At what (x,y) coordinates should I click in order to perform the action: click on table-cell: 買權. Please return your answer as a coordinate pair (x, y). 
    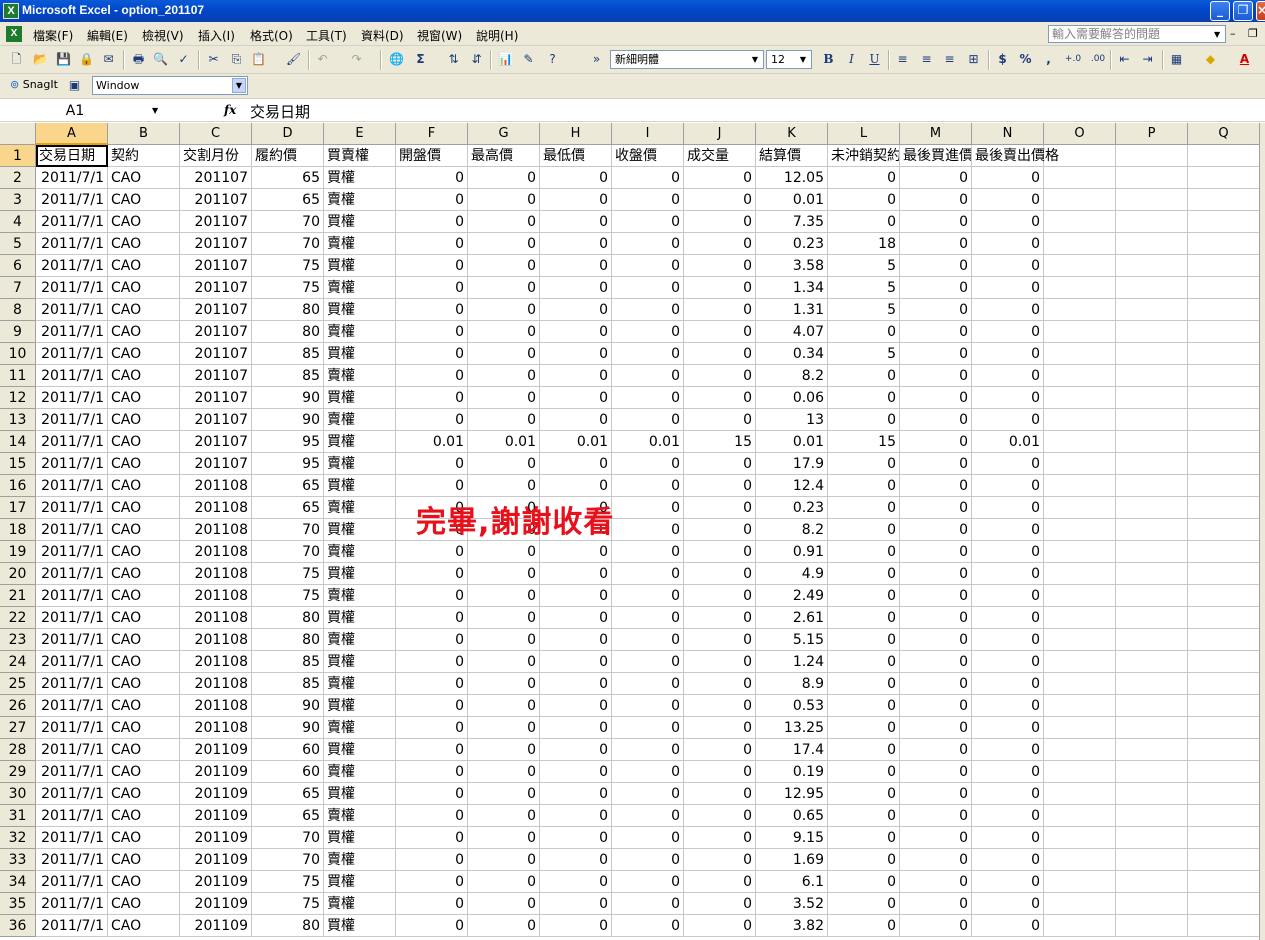
    Looking at the image, I should click on (360, 838).